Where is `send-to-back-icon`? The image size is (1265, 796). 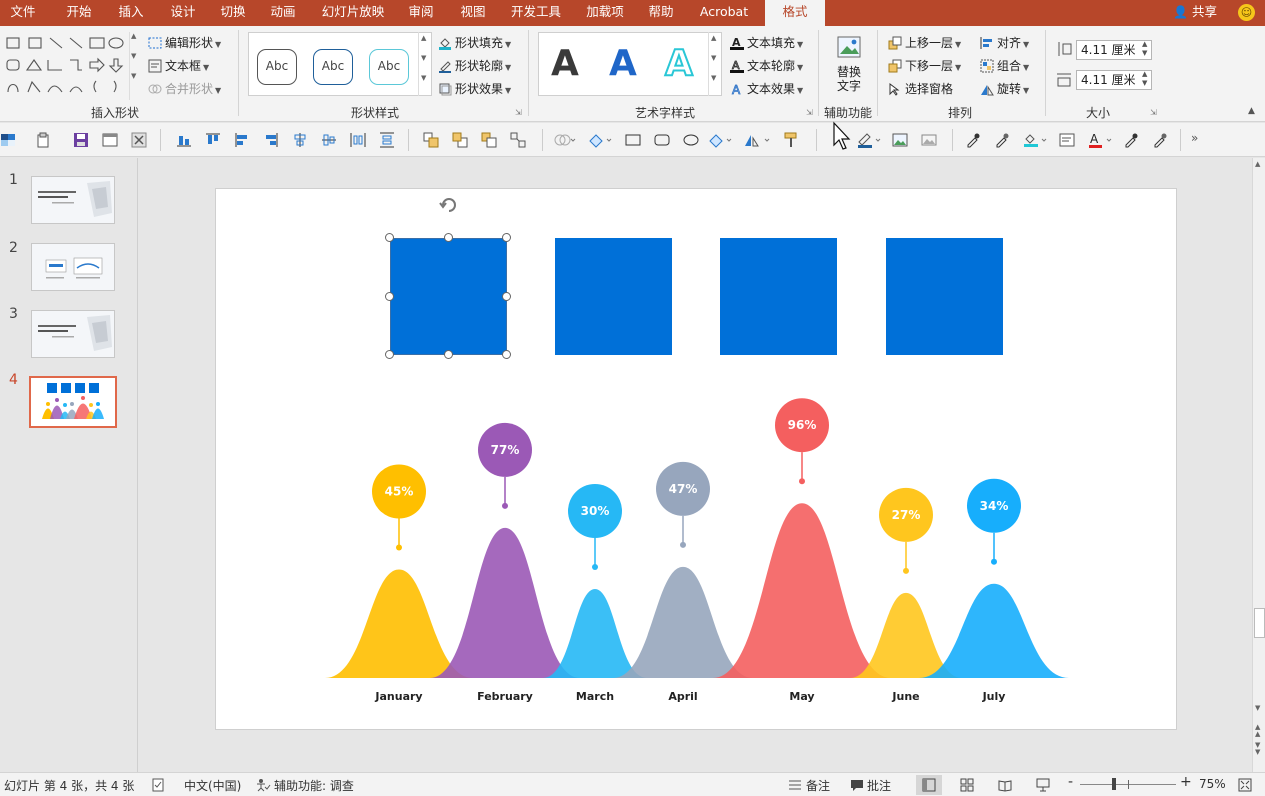 send-to-back-icon is located at coordinates (460, 140).